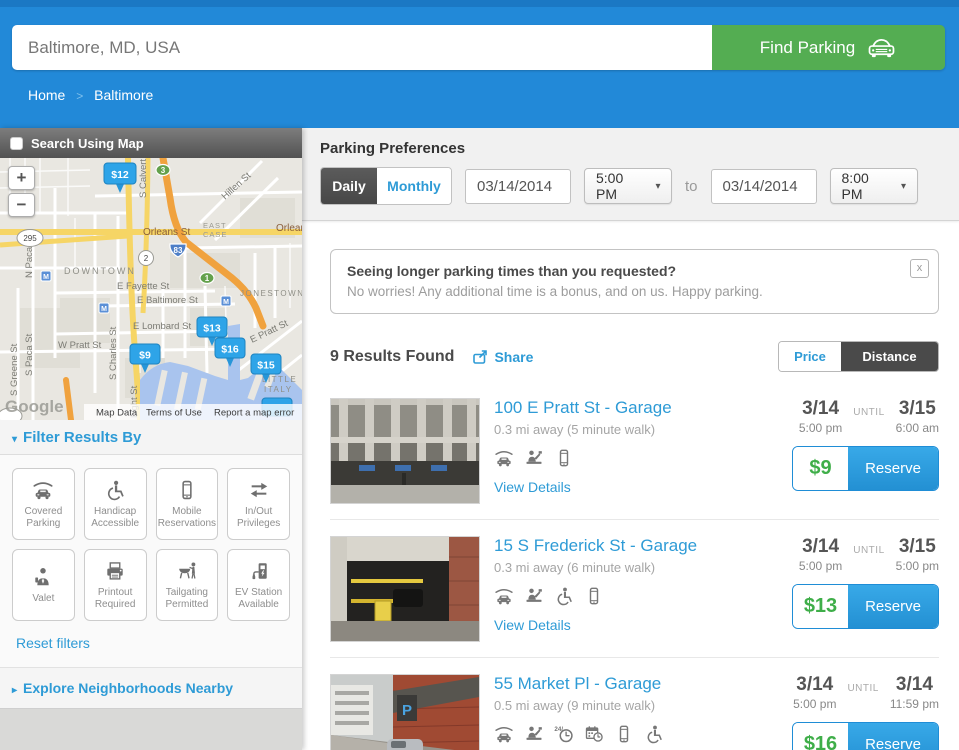 The height and width of the screenshot is (750, 959). I want to click on filter-in-out-button: In/Out Privileges, so click(258, 504).